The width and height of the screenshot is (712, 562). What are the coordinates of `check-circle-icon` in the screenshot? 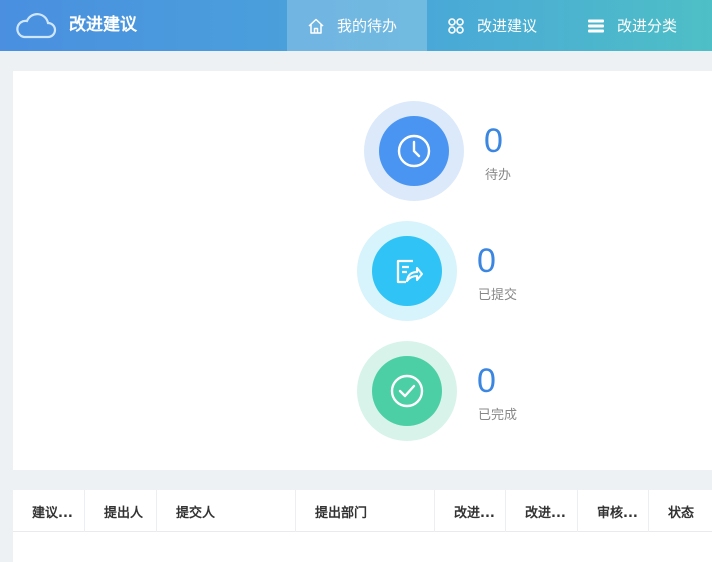 It's located at (407, 391).